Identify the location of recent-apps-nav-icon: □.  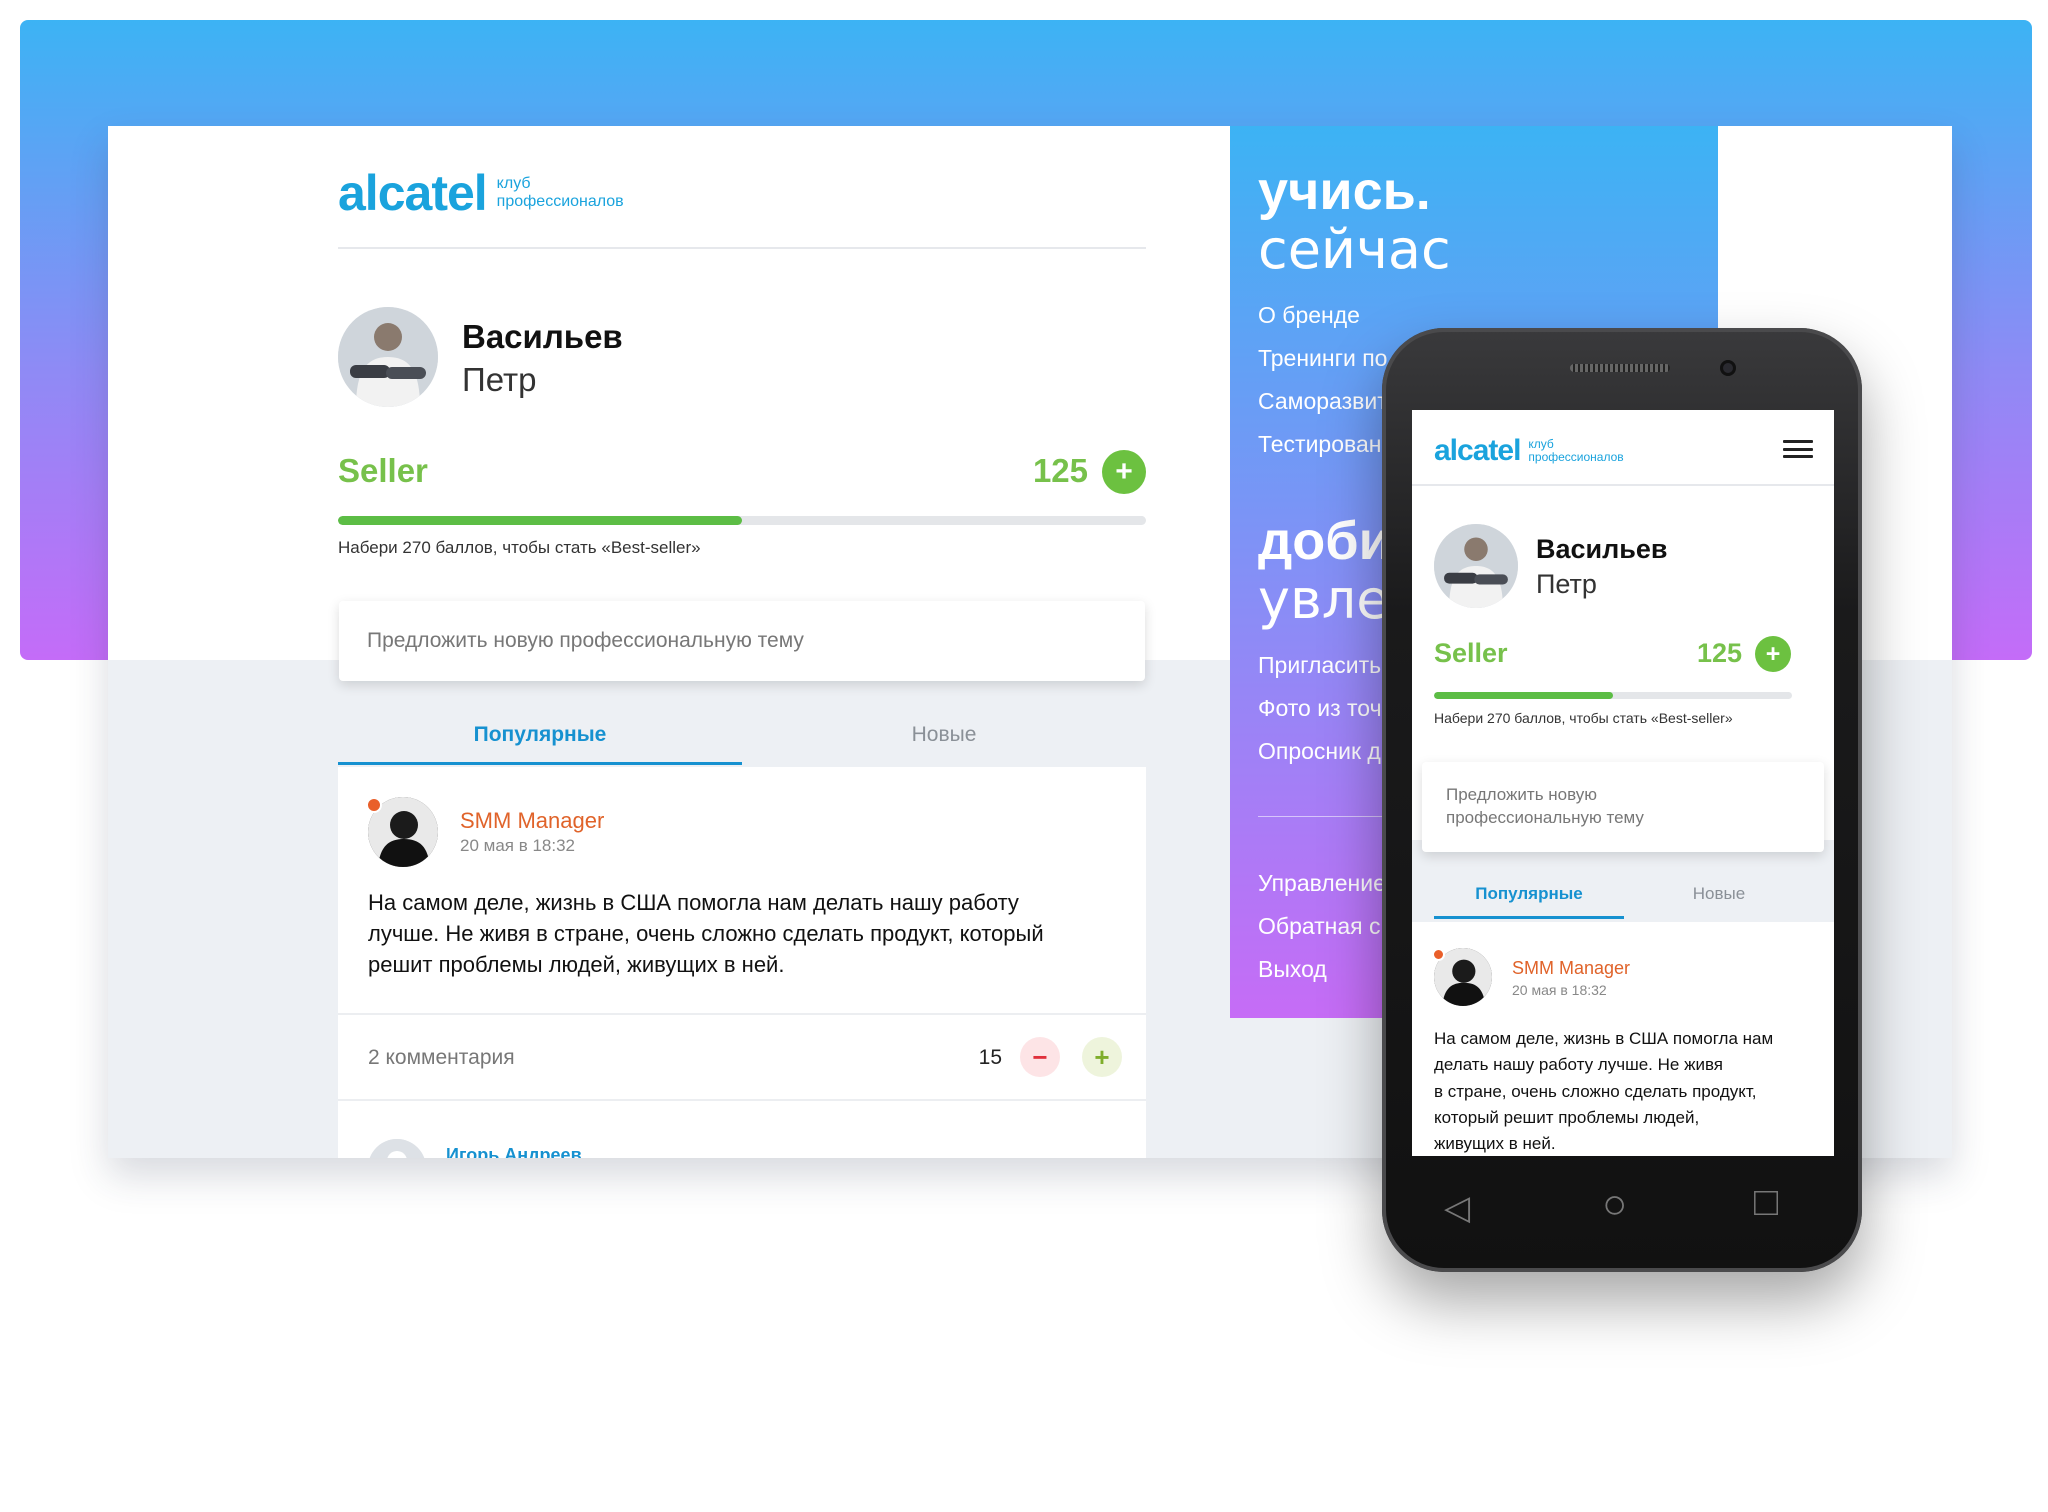
(1766, 1202).